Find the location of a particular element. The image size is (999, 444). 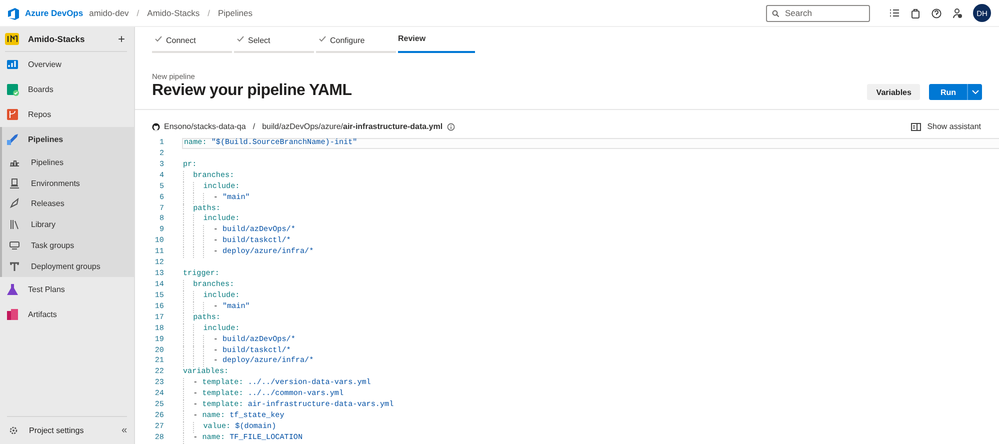

nav-item: Pipelines is located at coordinates (68, 139).